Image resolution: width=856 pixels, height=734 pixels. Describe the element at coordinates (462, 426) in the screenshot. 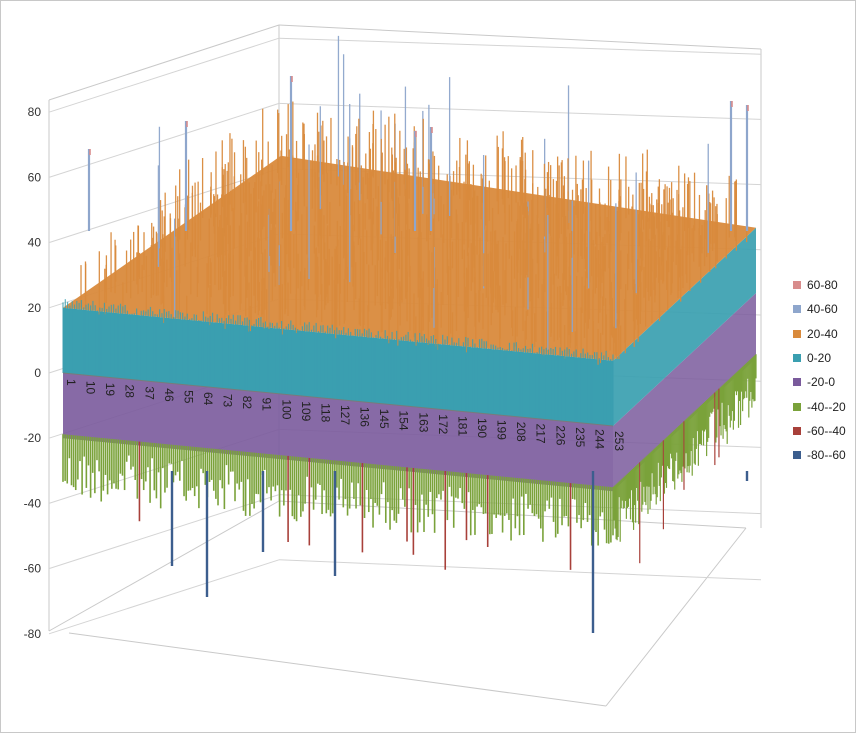

I see `x-tick-label: 181` at that location.